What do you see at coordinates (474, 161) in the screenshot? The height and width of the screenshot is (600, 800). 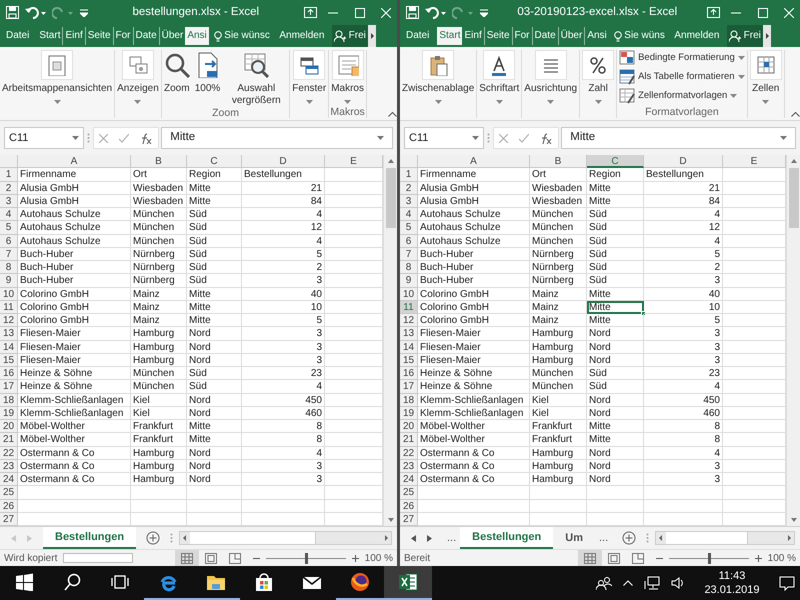 I see `column-header: A` at bounding box center [474, 161].